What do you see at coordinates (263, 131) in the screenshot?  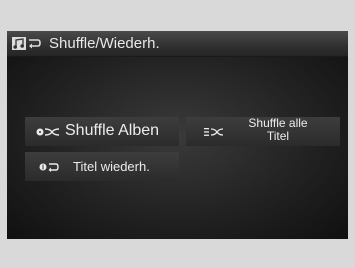 I see `shuffle-all-tracks-button: Shuffle alle Titel` at bounding box center [263, 131].